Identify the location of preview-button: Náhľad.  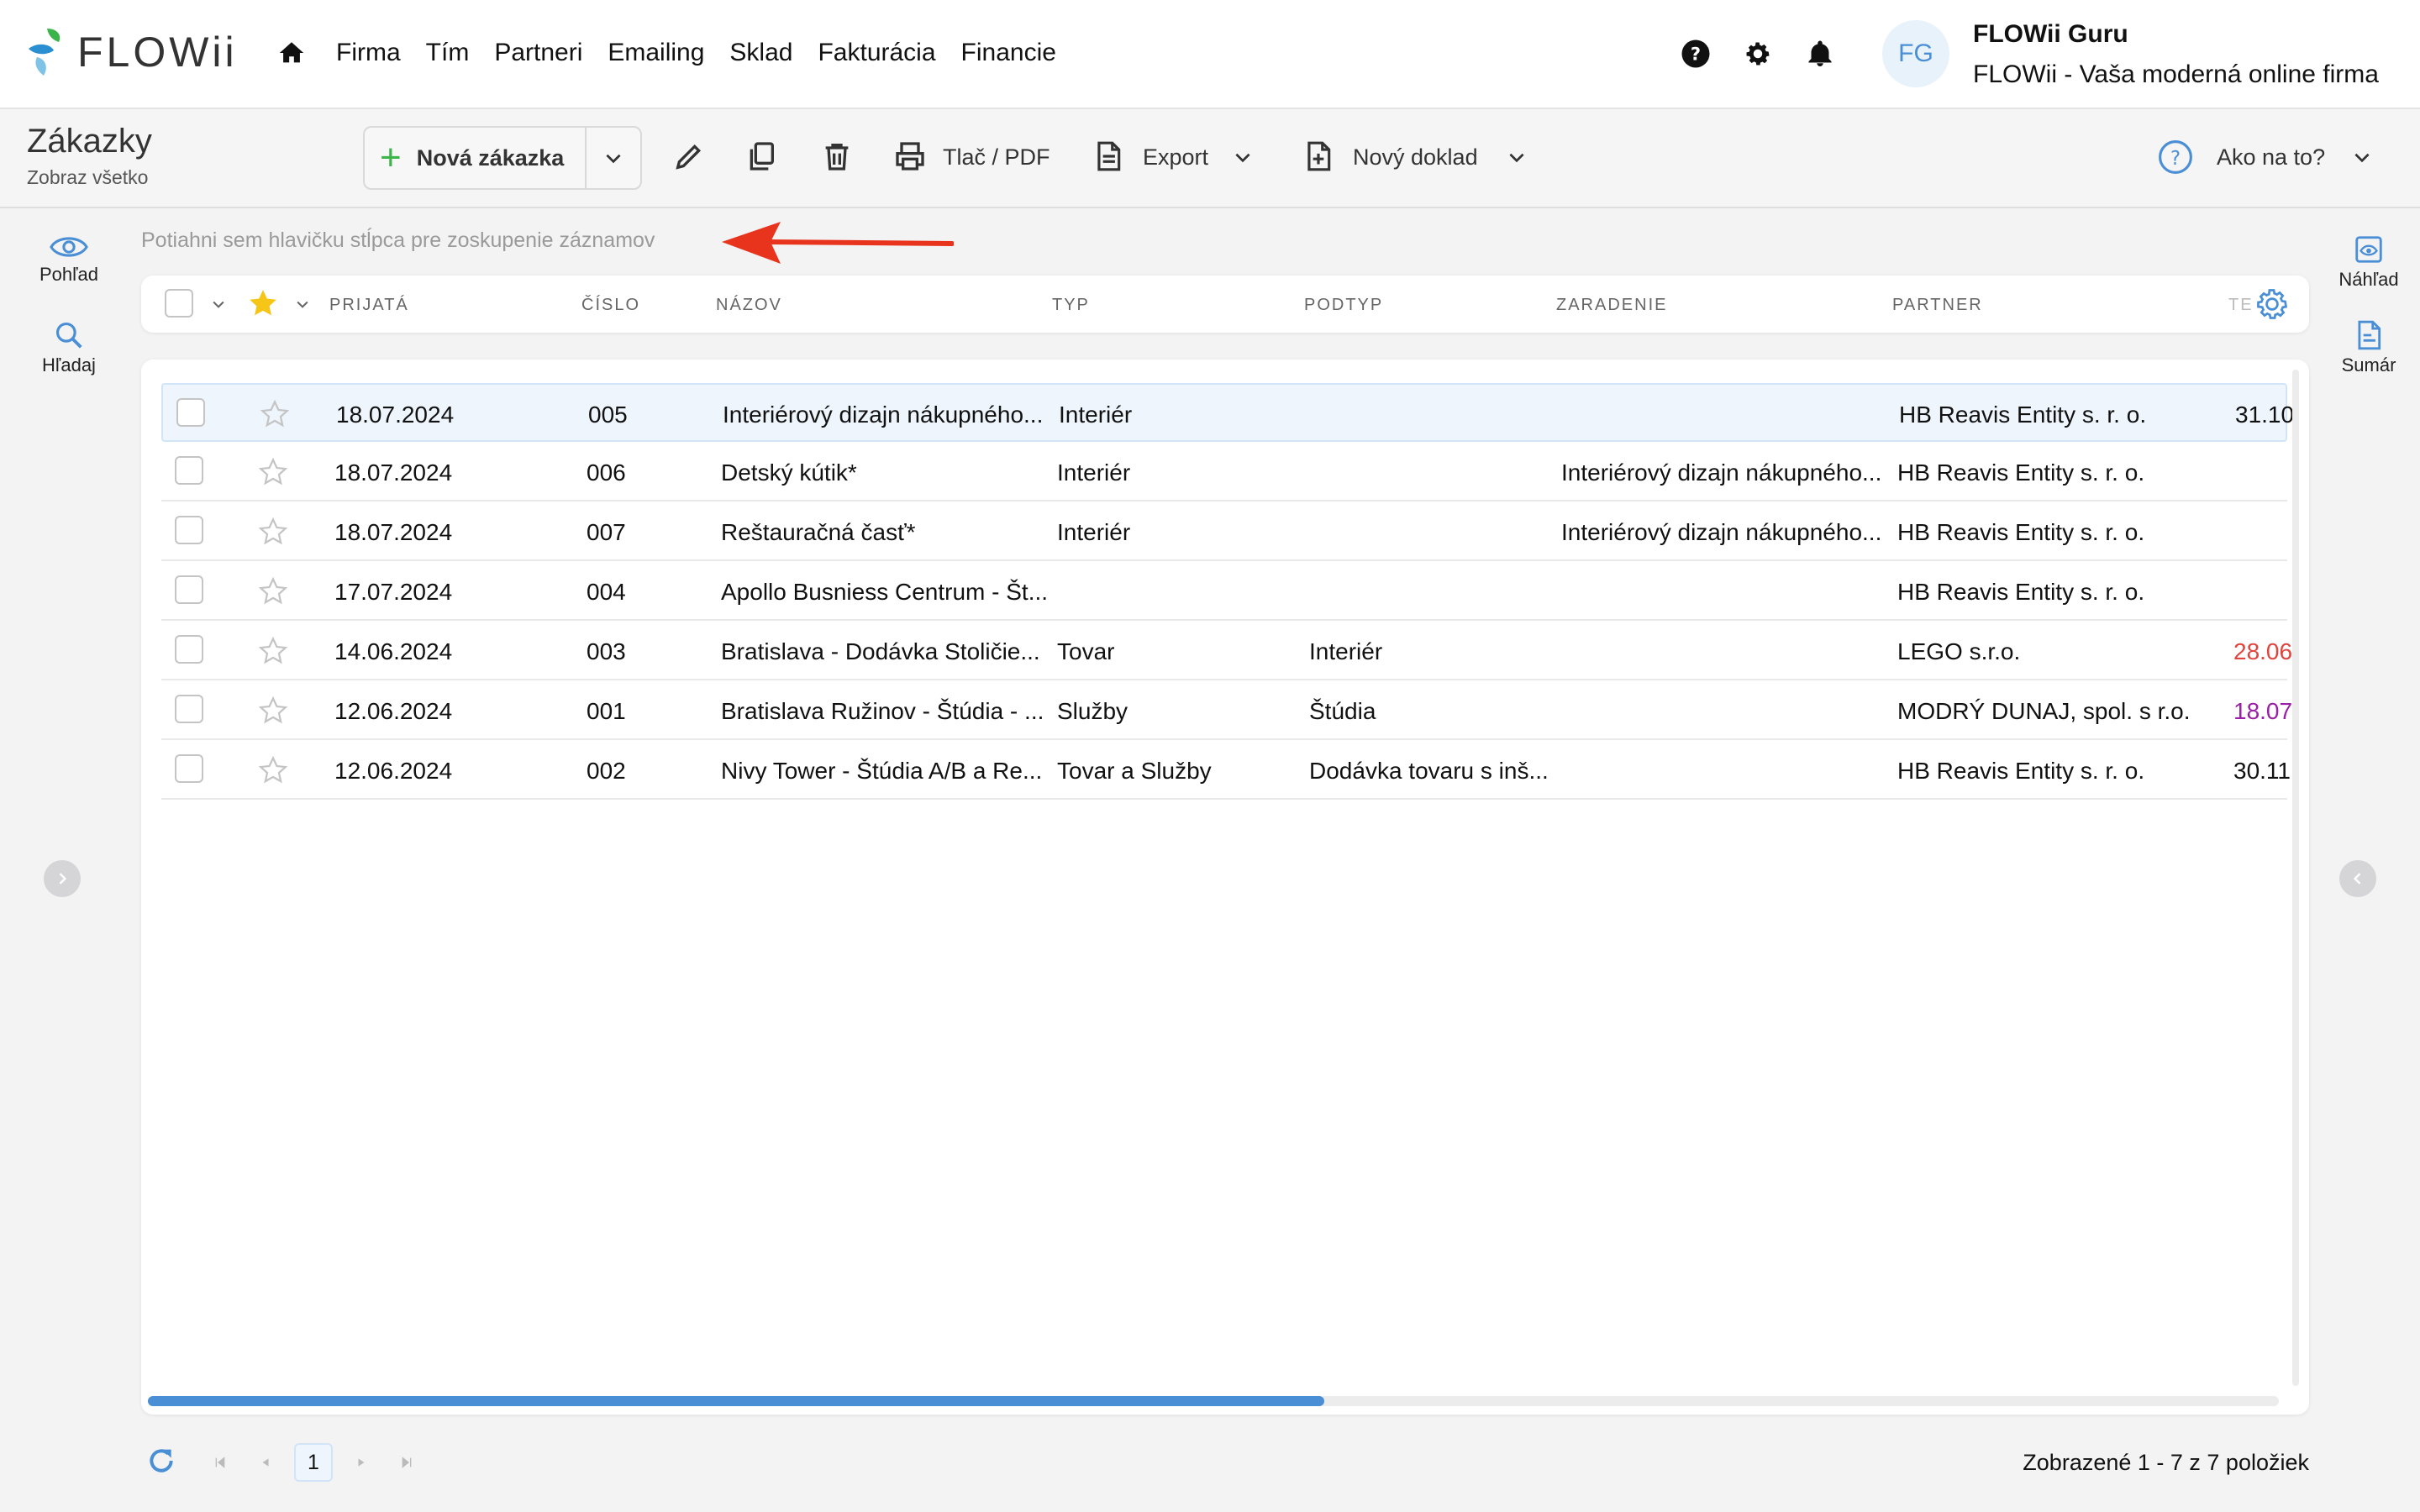
(2369, 262).